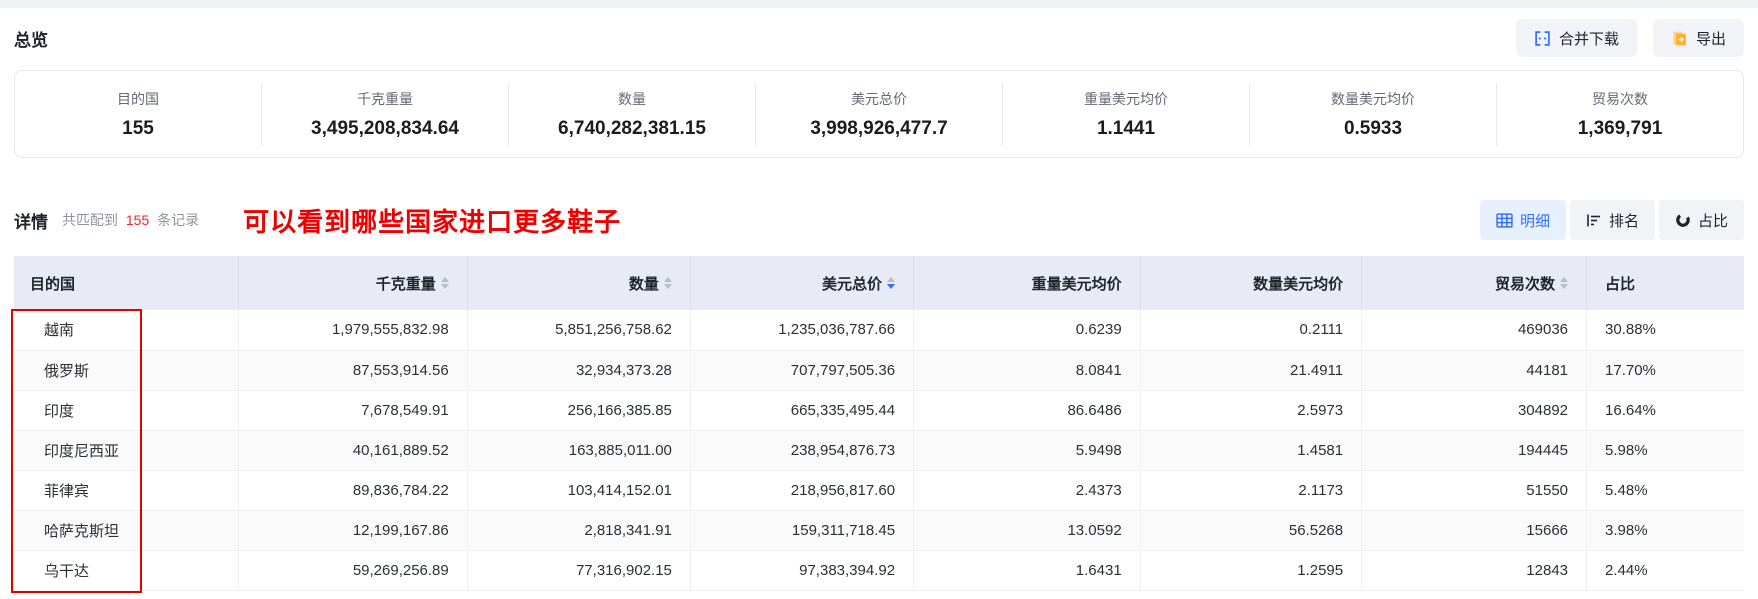  What do you see at coordinates (1251, 330) in the screenshot?
I see `cell-usd-per-quantity: 0.2111` at bounding box center [1251, 330].